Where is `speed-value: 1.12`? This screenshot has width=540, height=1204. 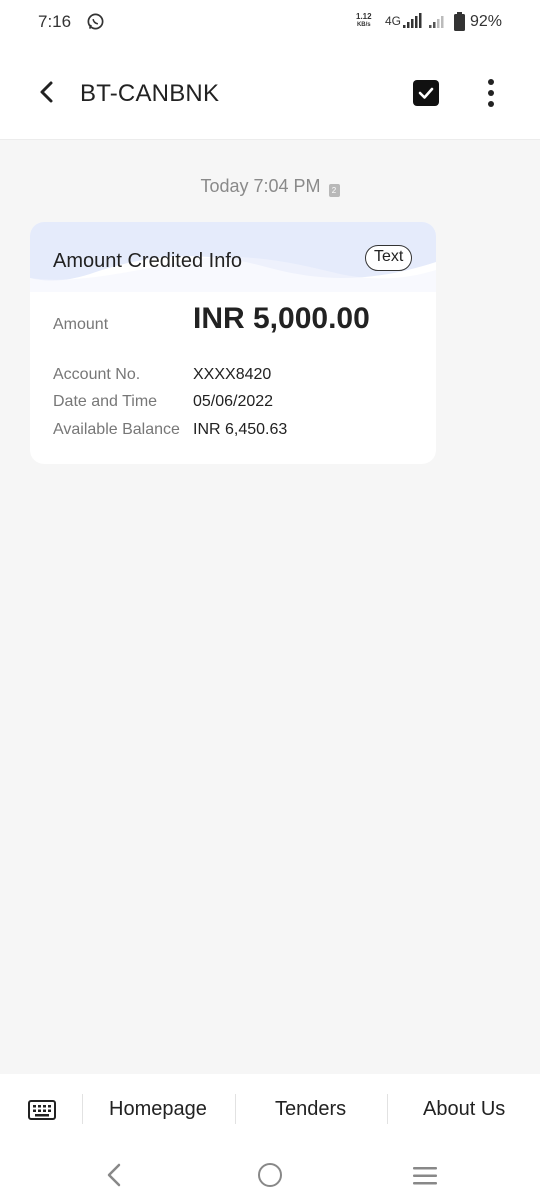
speed-value: 1.12 is located at coordinates (364, 16).